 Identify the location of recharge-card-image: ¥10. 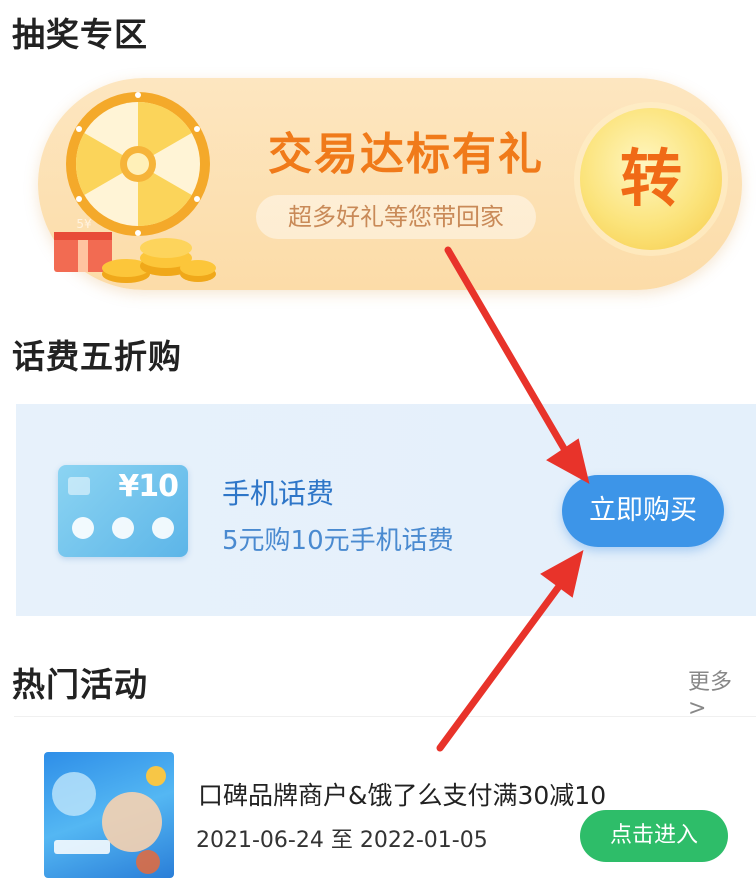
(123, 511).